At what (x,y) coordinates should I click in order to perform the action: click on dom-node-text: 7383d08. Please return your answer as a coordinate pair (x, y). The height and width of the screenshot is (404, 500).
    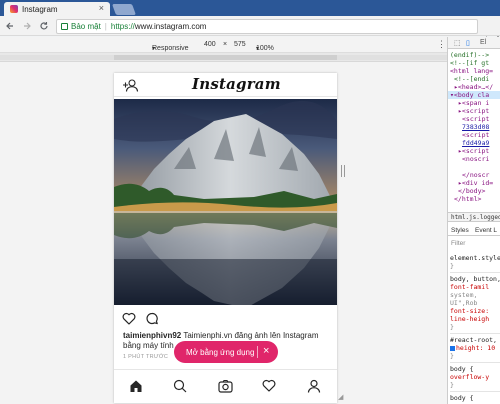
    Looking at the image, I should click on (476, 127).